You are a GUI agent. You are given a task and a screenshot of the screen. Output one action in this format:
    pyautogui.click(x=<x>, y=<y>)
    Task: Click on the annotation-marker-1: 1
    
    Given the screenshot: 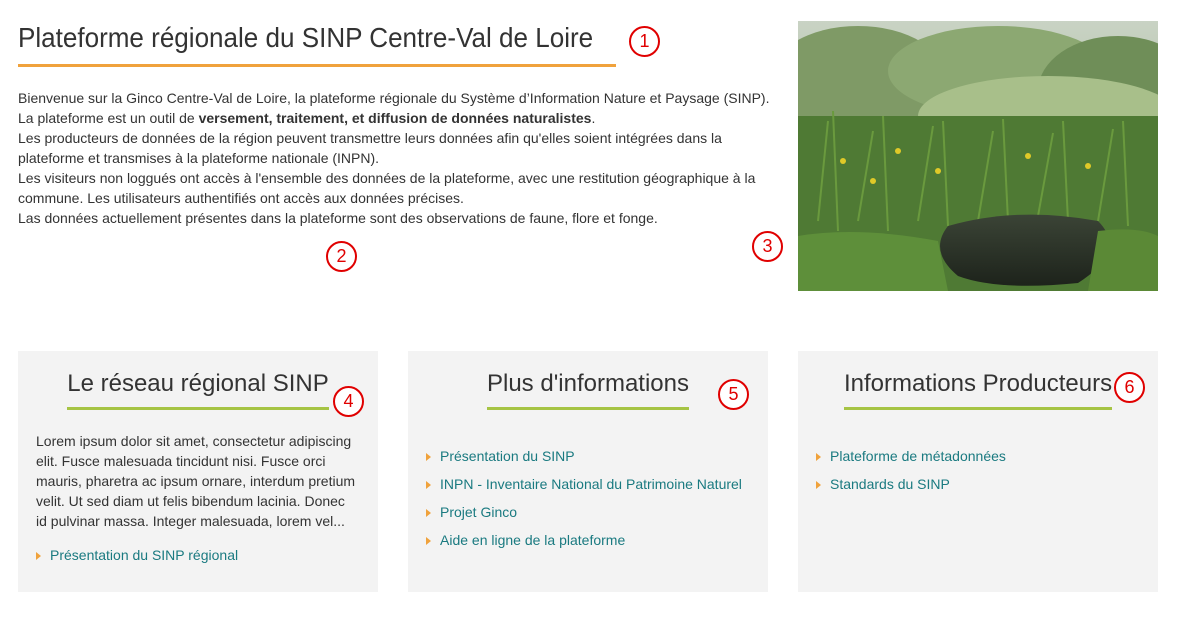 What is the action you would take?
    pyautogui.click(x=644, y=41)
    